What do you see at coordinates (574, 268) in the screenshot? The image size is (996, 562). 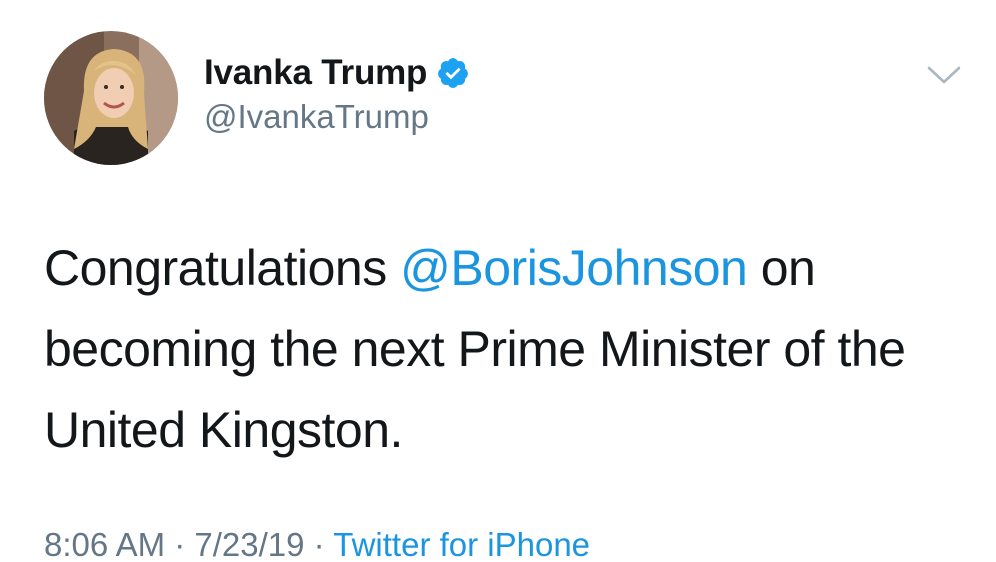 I see `mention-link: @BorisJohnson` at bounding box center [574, 268].